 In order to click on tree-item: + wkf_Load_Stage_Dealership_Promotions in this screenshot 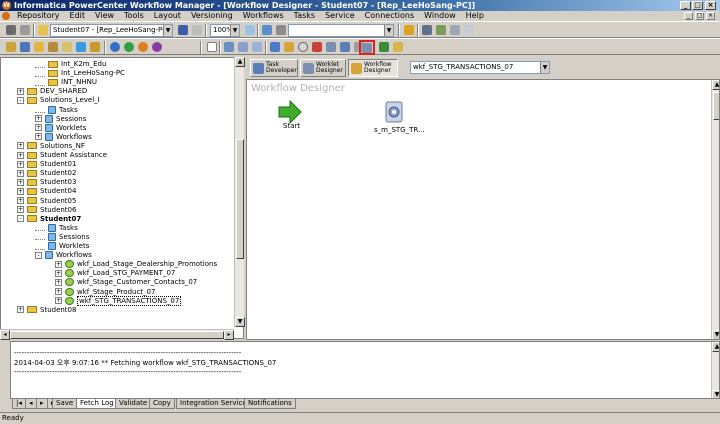, I will do `click(136, 264)`.